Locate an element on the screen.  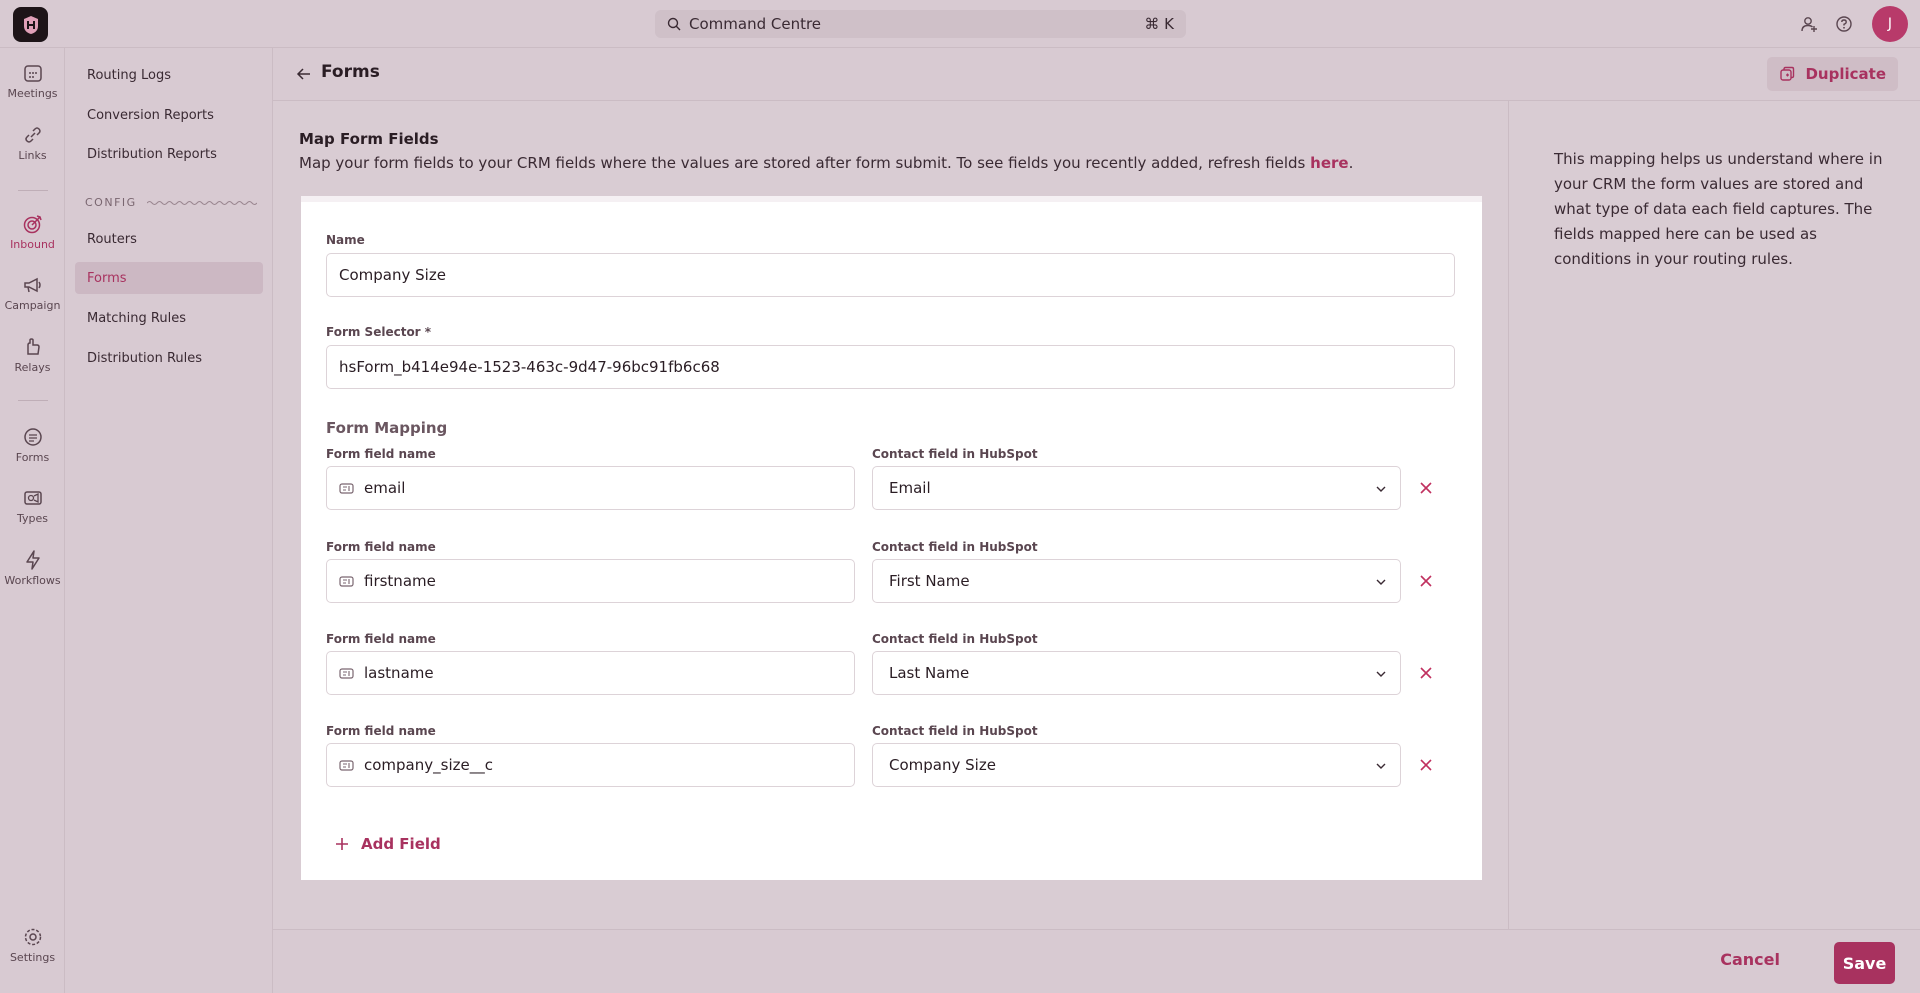
duplicate-button: Duplicate is located at coordinates (1832, 74).